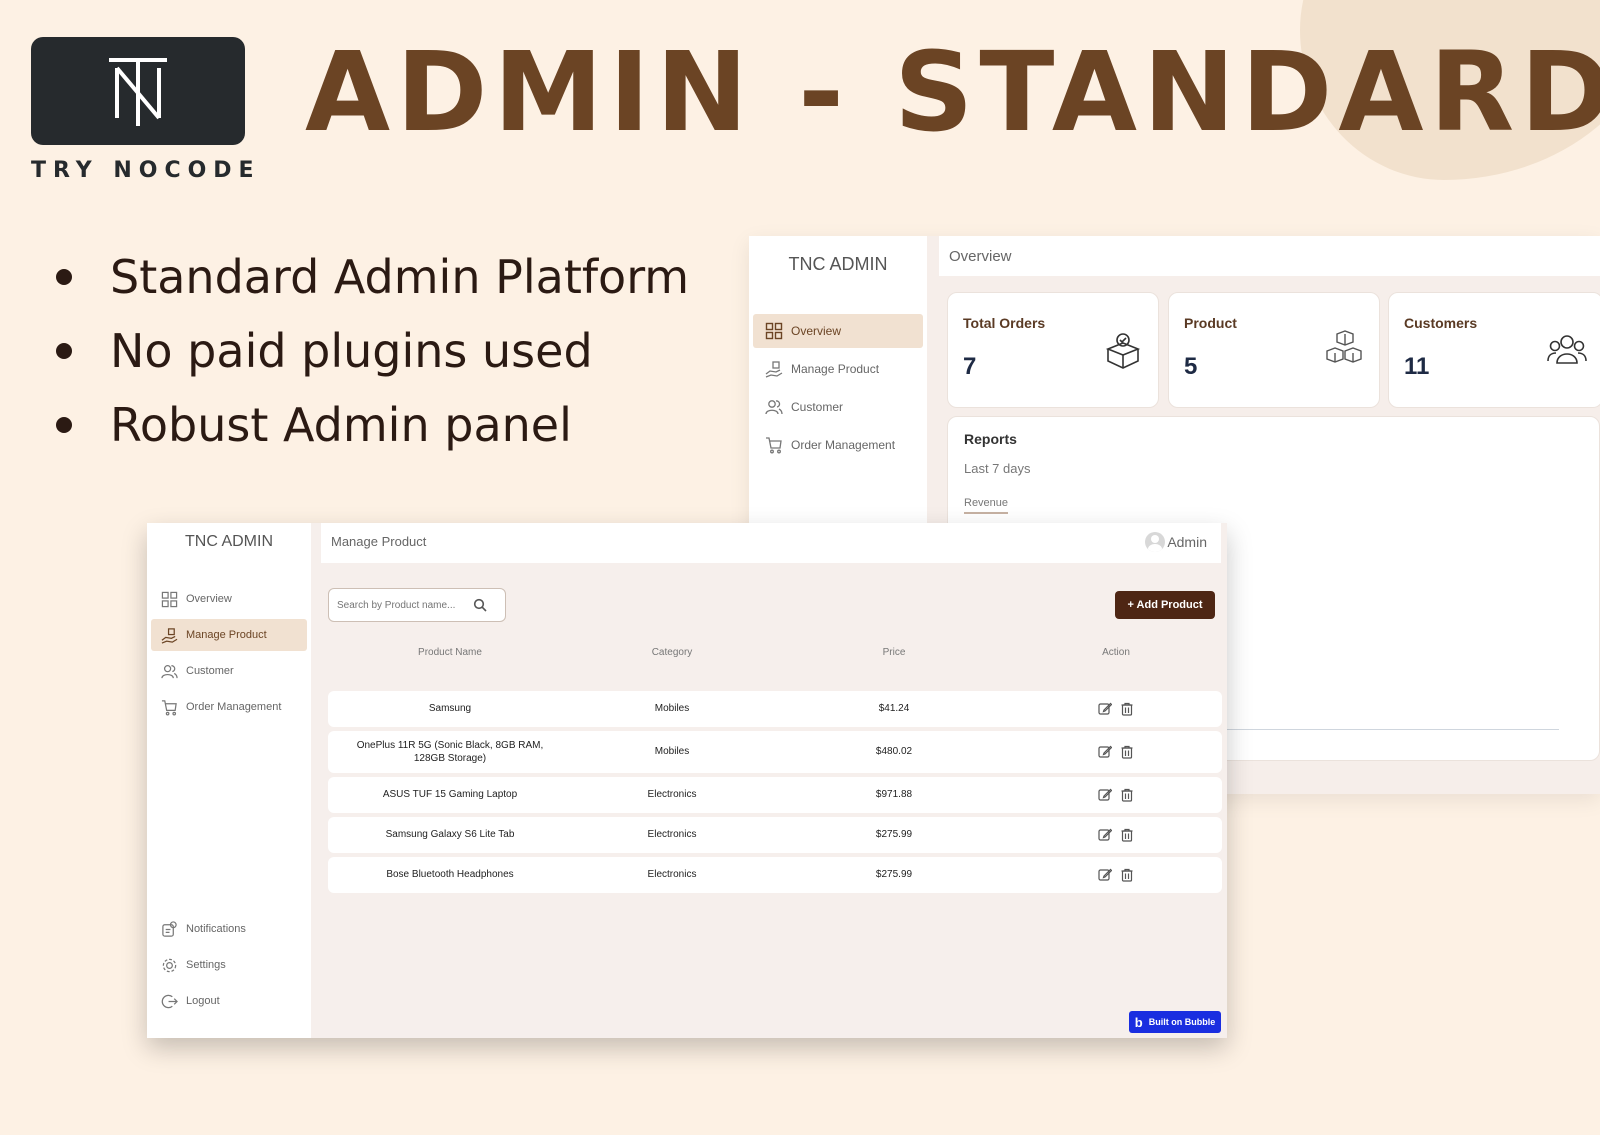 The width and height of the screenshot is (1600, 1135). I want to click on stat-card-customers: Customers 11, so click(1494, 350).